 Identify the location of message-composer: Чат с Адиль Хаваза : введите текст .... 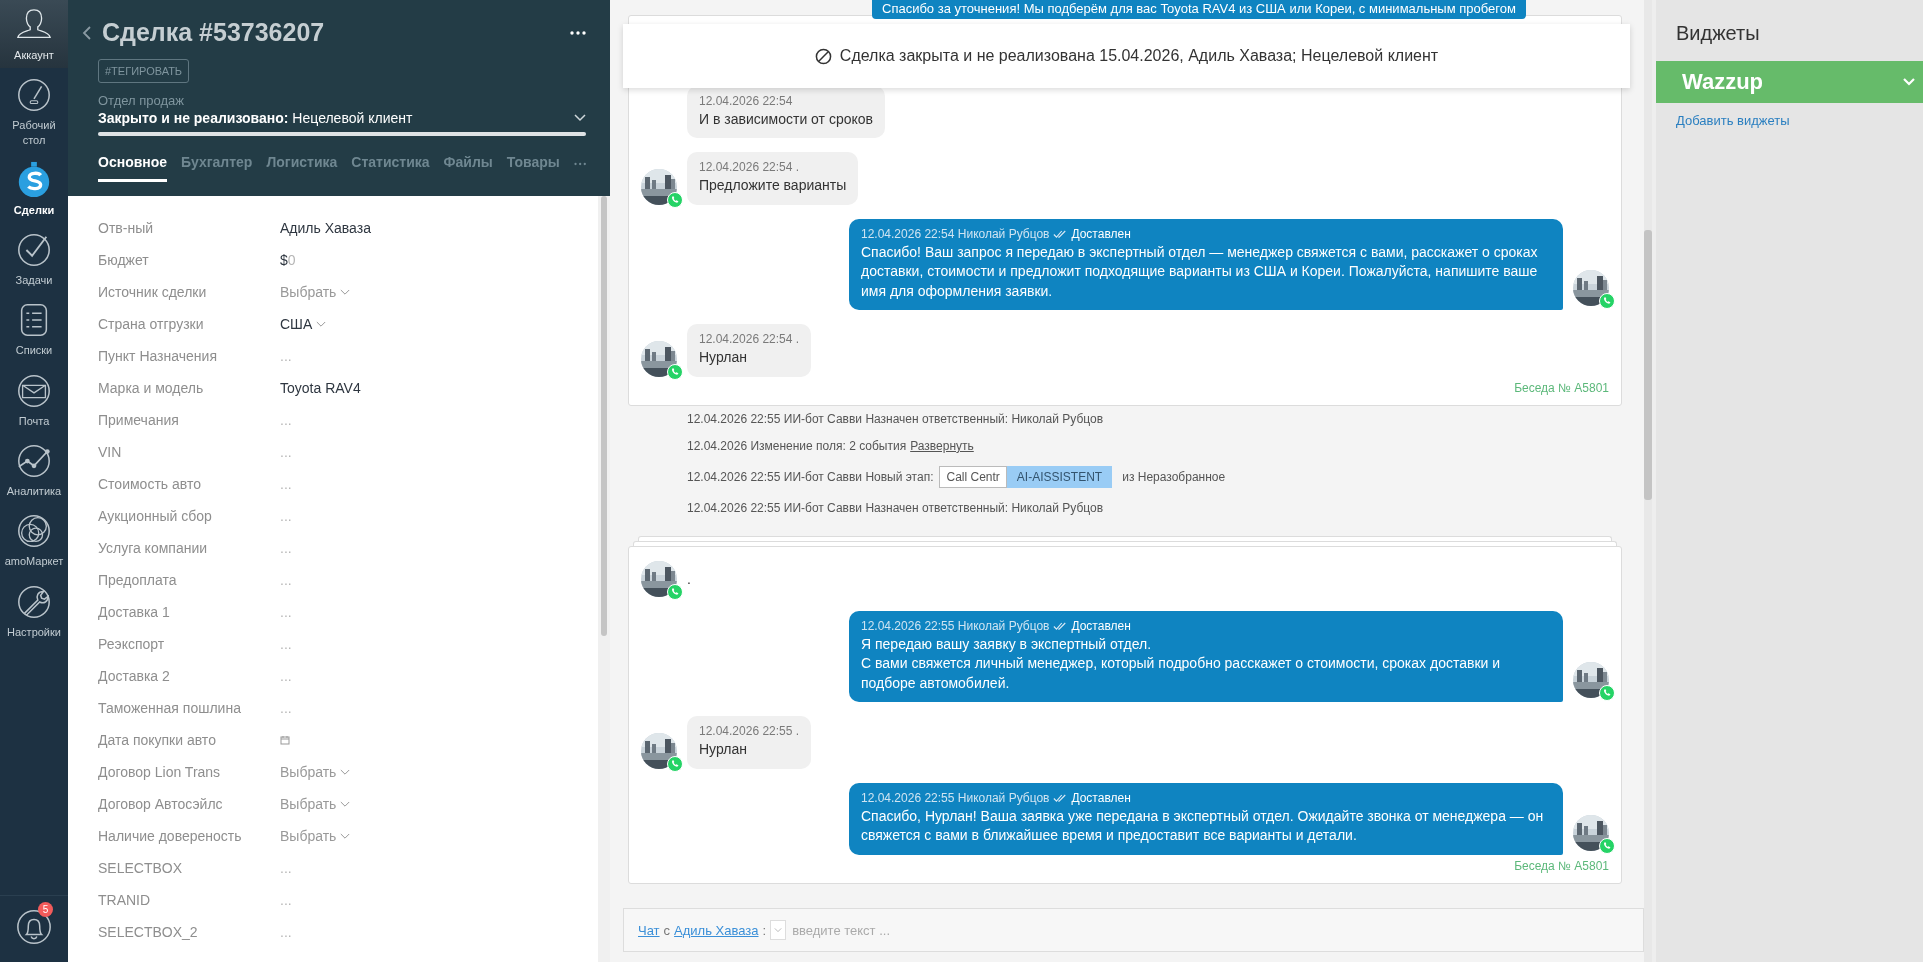
(1133, 930).